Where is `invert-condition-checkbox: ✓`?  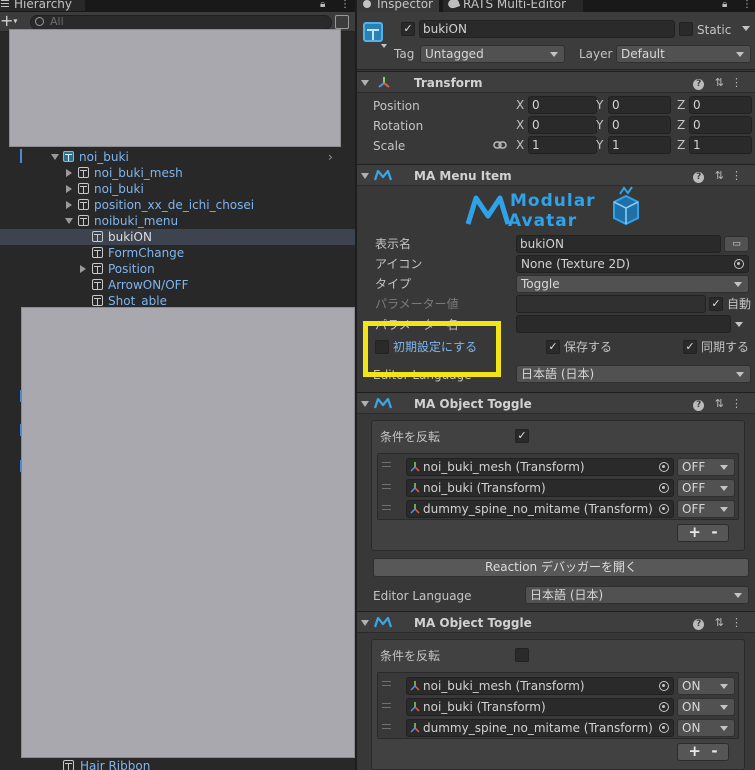
invert-condition-checkbox: ✓ is located at coordinates (522, 436).